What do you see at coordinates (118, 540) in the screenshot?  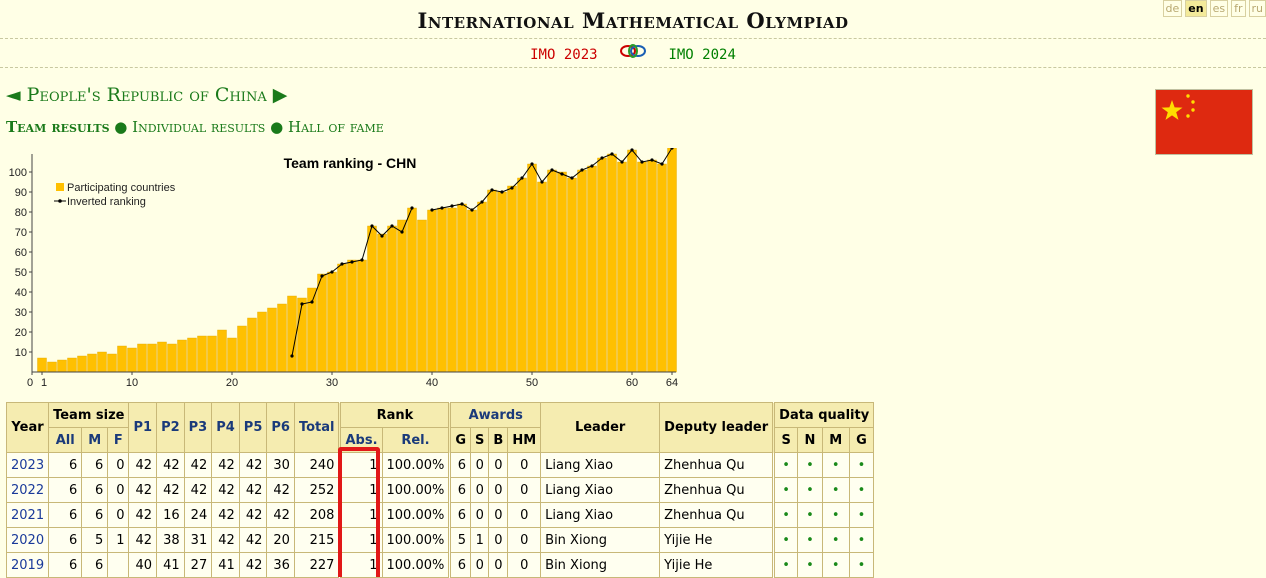 I see `team-female: 1` at bounding box center [118, 540].